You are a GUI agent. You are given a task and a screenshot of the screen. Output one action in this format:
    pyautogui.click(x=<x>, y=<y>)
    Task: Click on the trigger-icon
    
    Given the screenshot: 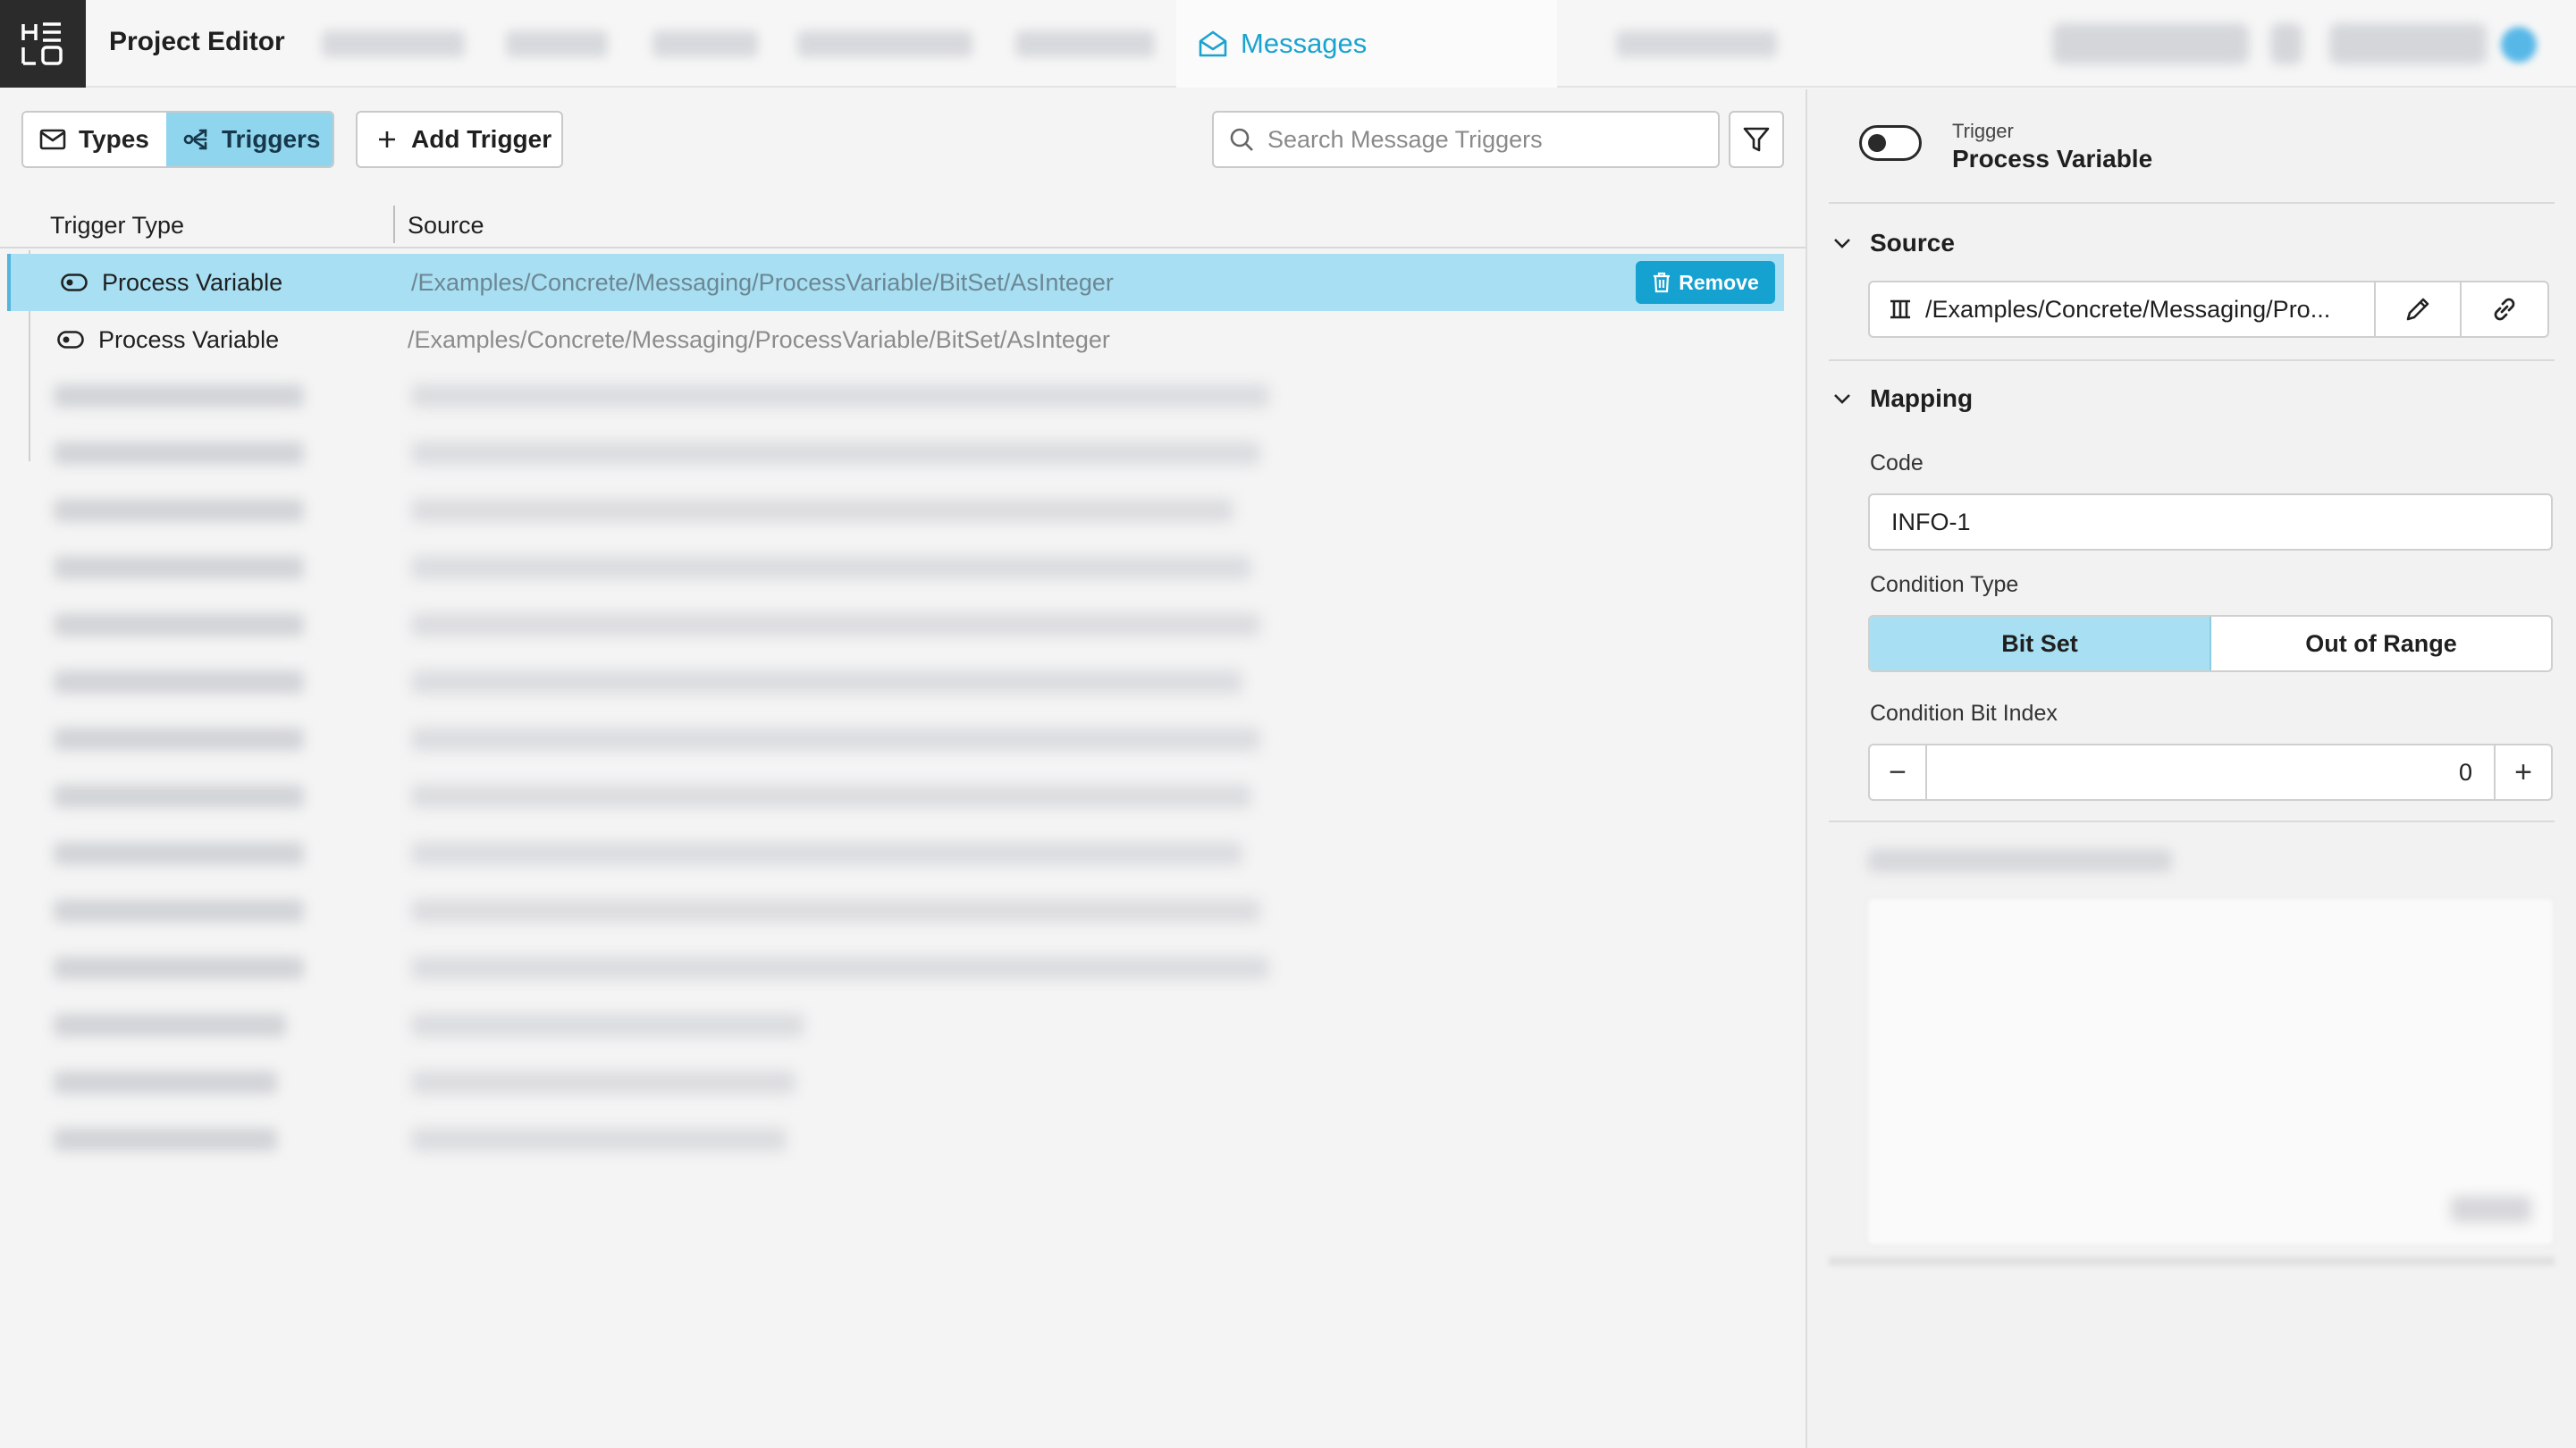 What is the action you would take?
    pyautogui.click(x=195, y=139)
    